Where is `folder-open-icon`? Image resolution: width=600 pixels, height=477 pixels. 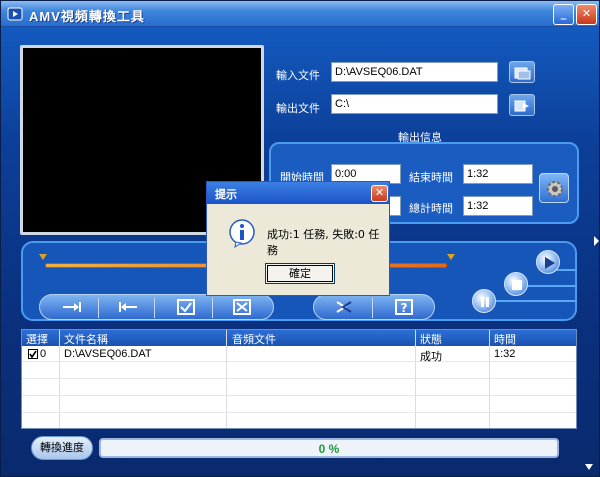 folder-open-icon is located at coordinates (522, 73).